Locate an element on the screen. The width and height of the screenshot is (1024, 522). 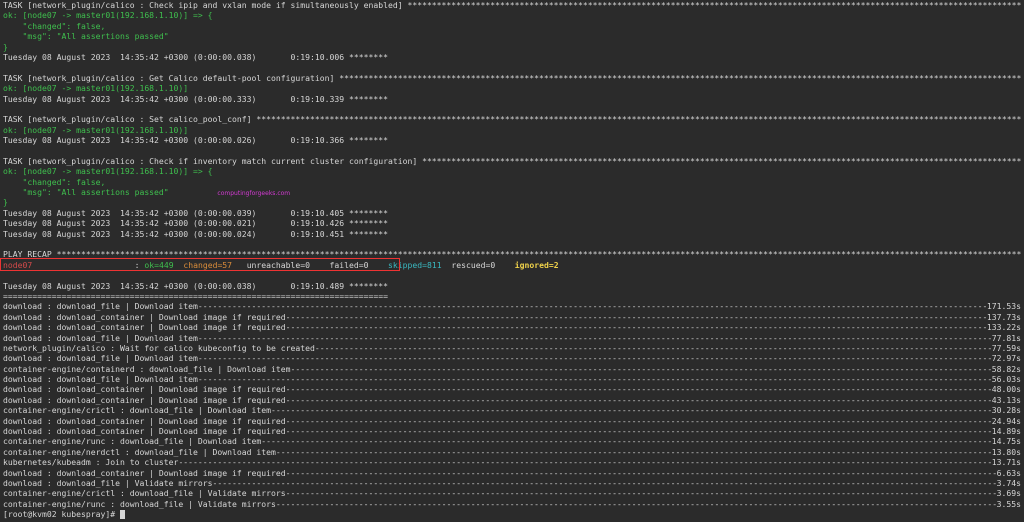
profile-task-time: 43.13s is located at coordinates (1006, 399).